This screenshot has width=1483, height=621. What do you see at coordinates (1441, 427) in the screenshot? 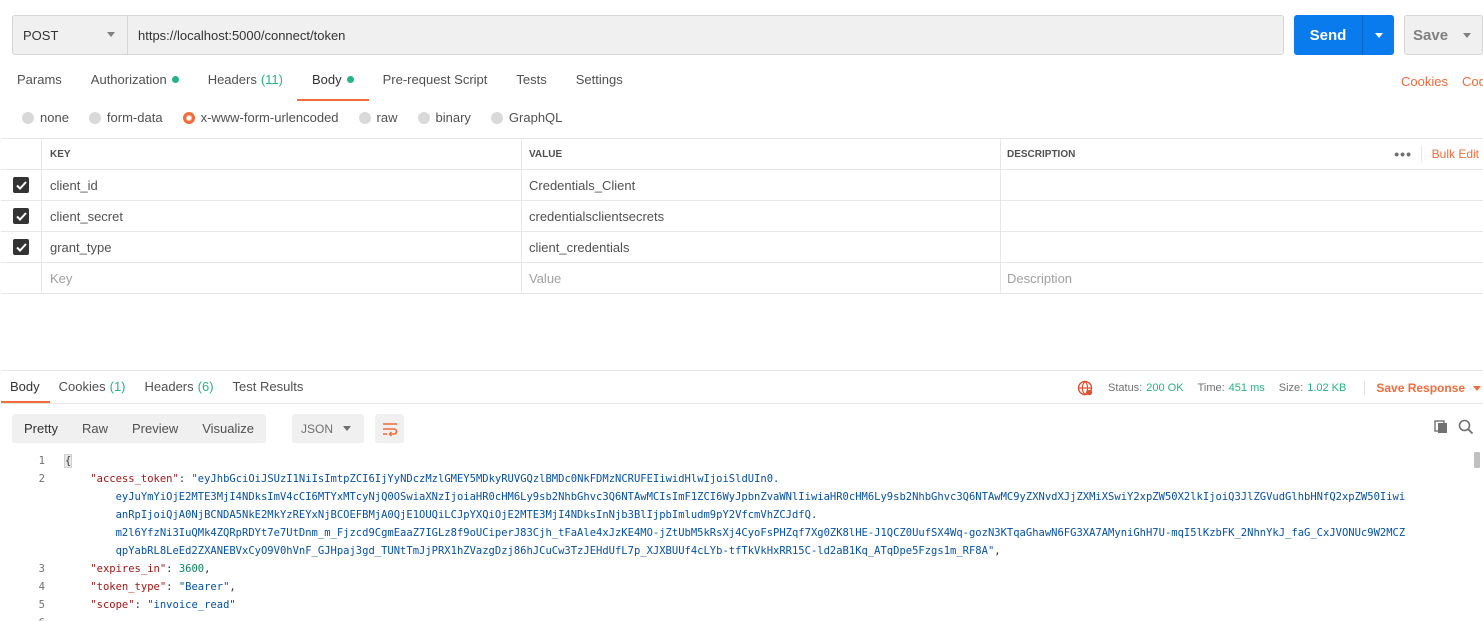
I see `copy-icon` at bounding box center [1441, 427].